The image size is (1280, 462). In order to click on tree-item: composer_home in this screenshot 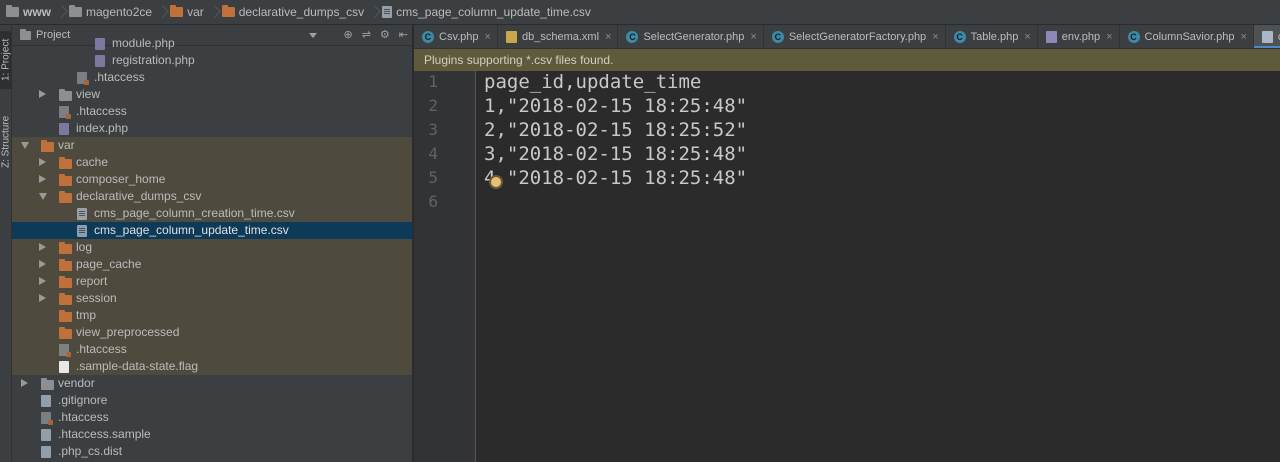, I will do `click(212, 179)`.